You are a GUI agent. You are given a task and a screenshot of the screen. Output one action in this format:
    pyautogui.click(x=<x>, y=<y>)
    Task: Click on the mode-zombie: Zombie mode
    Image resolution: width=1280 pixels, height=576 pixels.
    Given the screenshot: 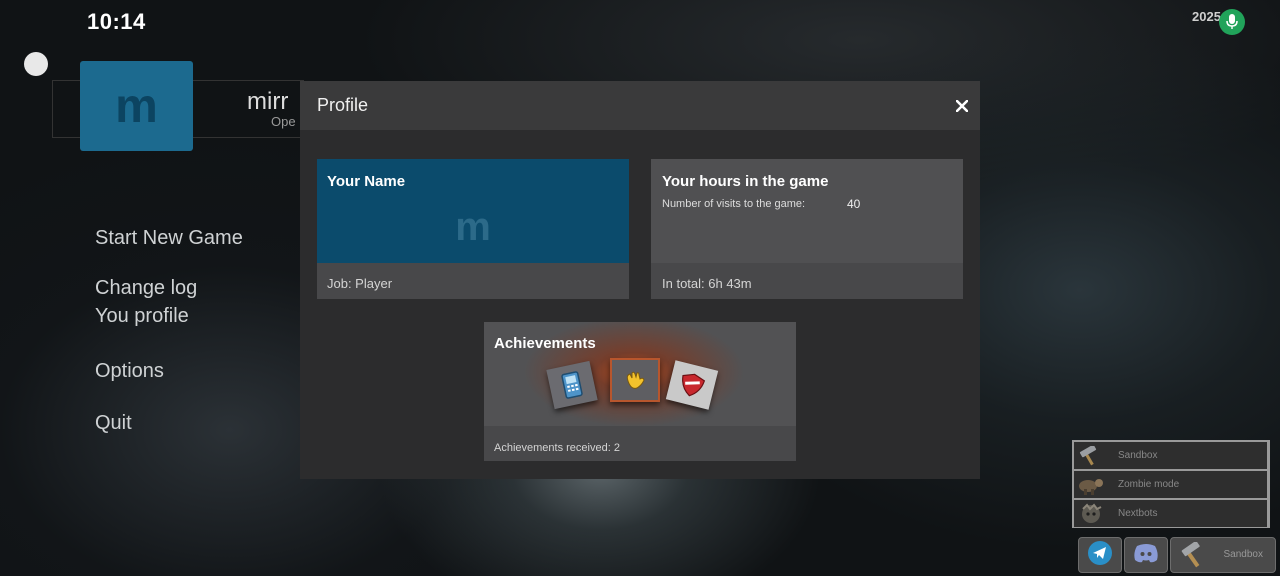 What is the action you would take?
    pyautogui.click(x=1170, y=484)
    